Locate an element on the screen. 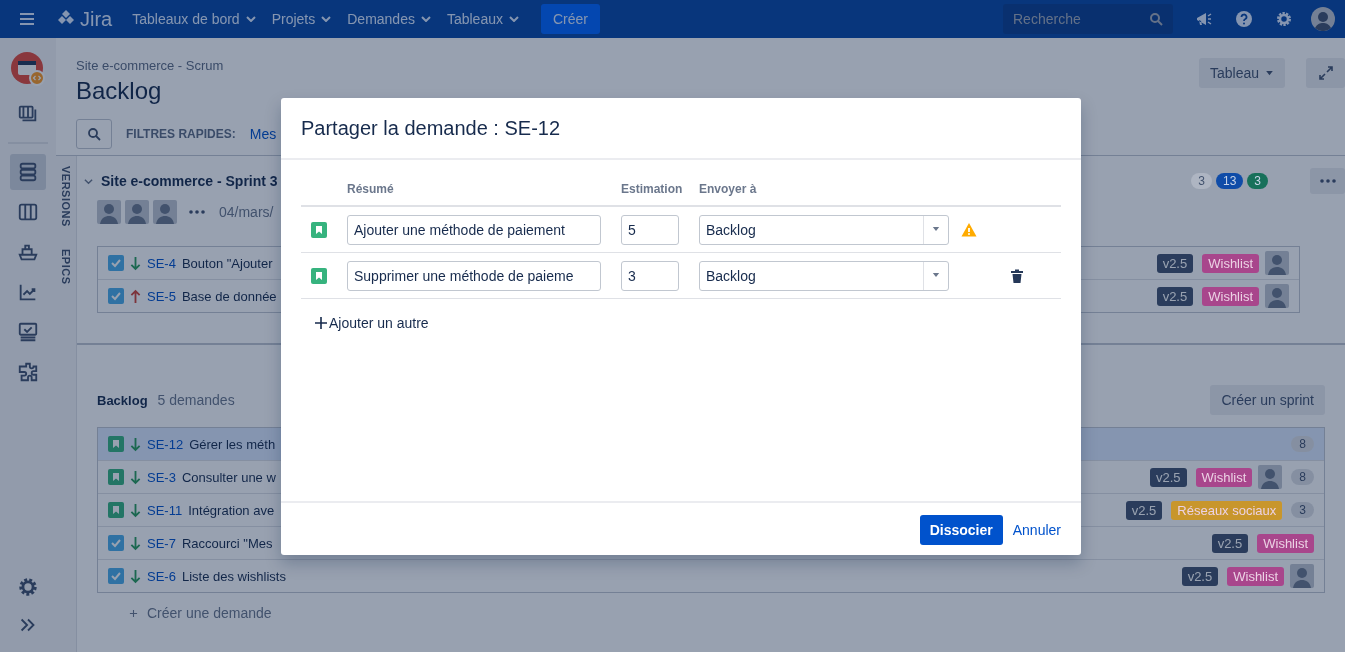 Image resolution: width=1345 pixels, height=652 pixels. add-another-link: Ajouter un autre is located at coordinates (372, 323).